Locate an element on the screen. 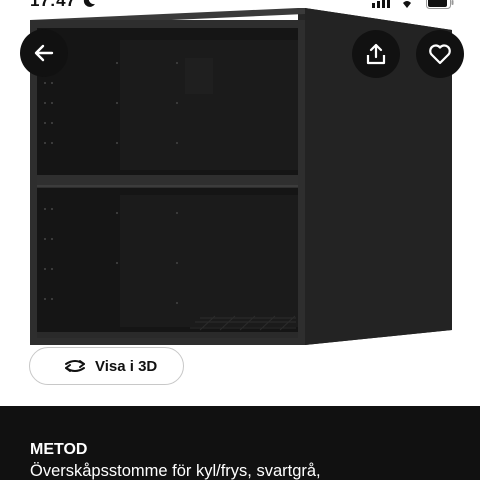  favorite-button is located at coordinates (440, 54).